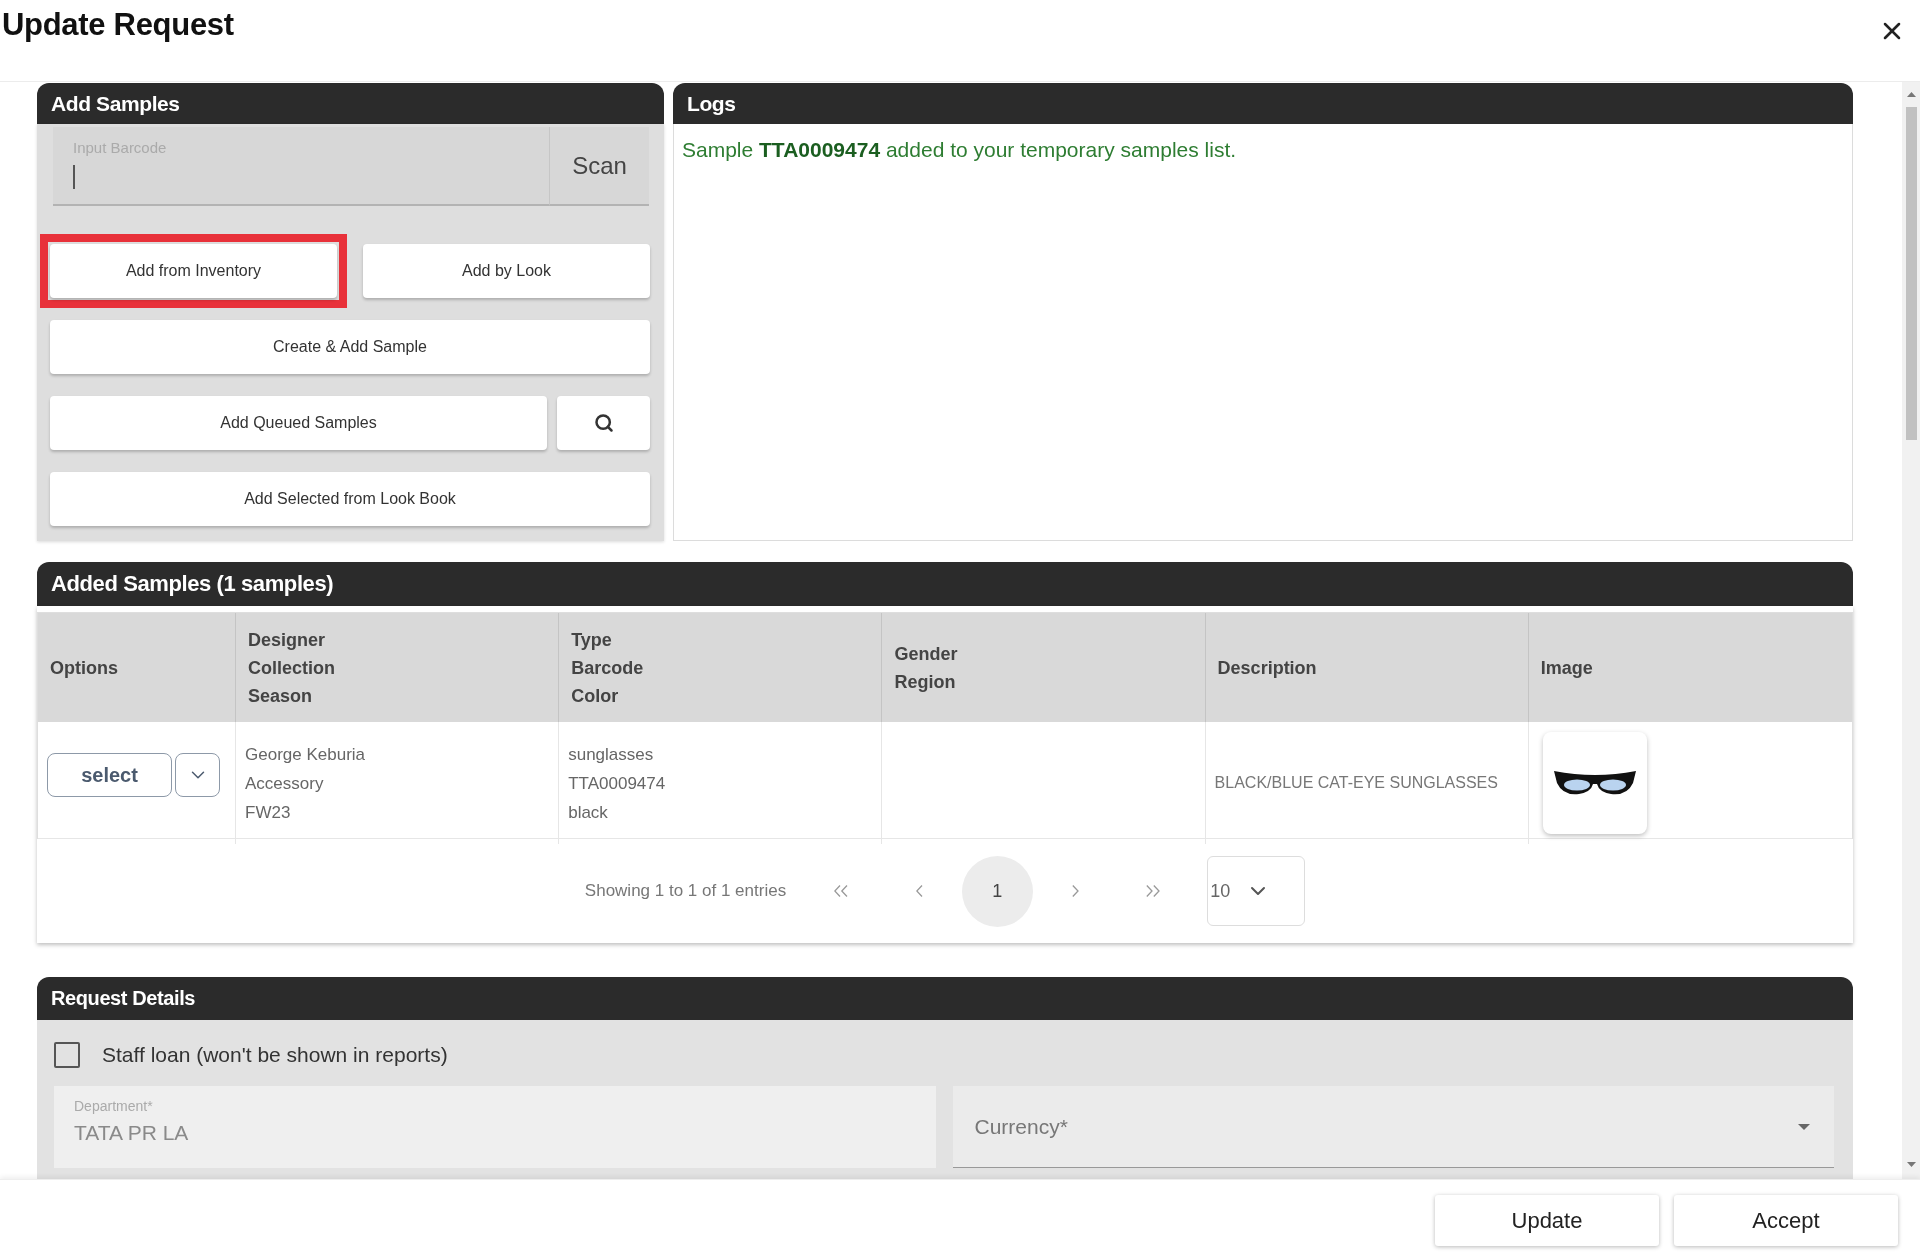  I want to click on text-cursor, so click(74, 177).